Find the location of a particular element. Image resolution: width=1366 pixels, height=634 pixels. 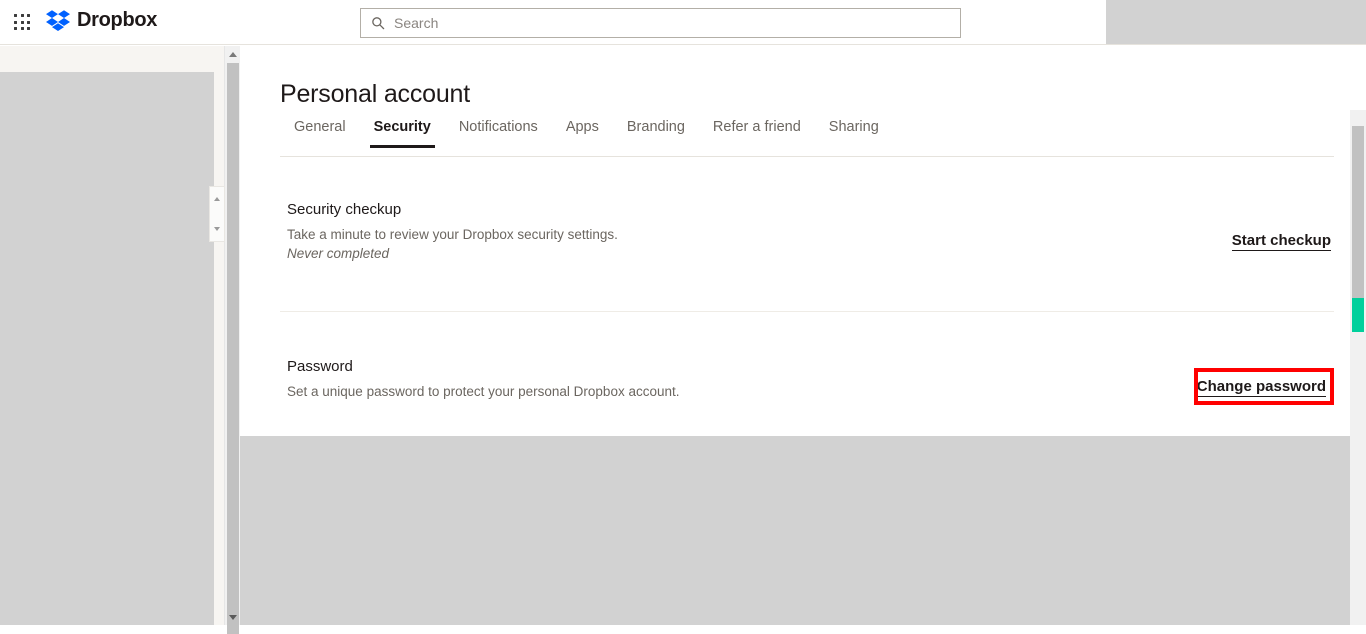

tab-apps: Apps is located at coordinates (582, 131).